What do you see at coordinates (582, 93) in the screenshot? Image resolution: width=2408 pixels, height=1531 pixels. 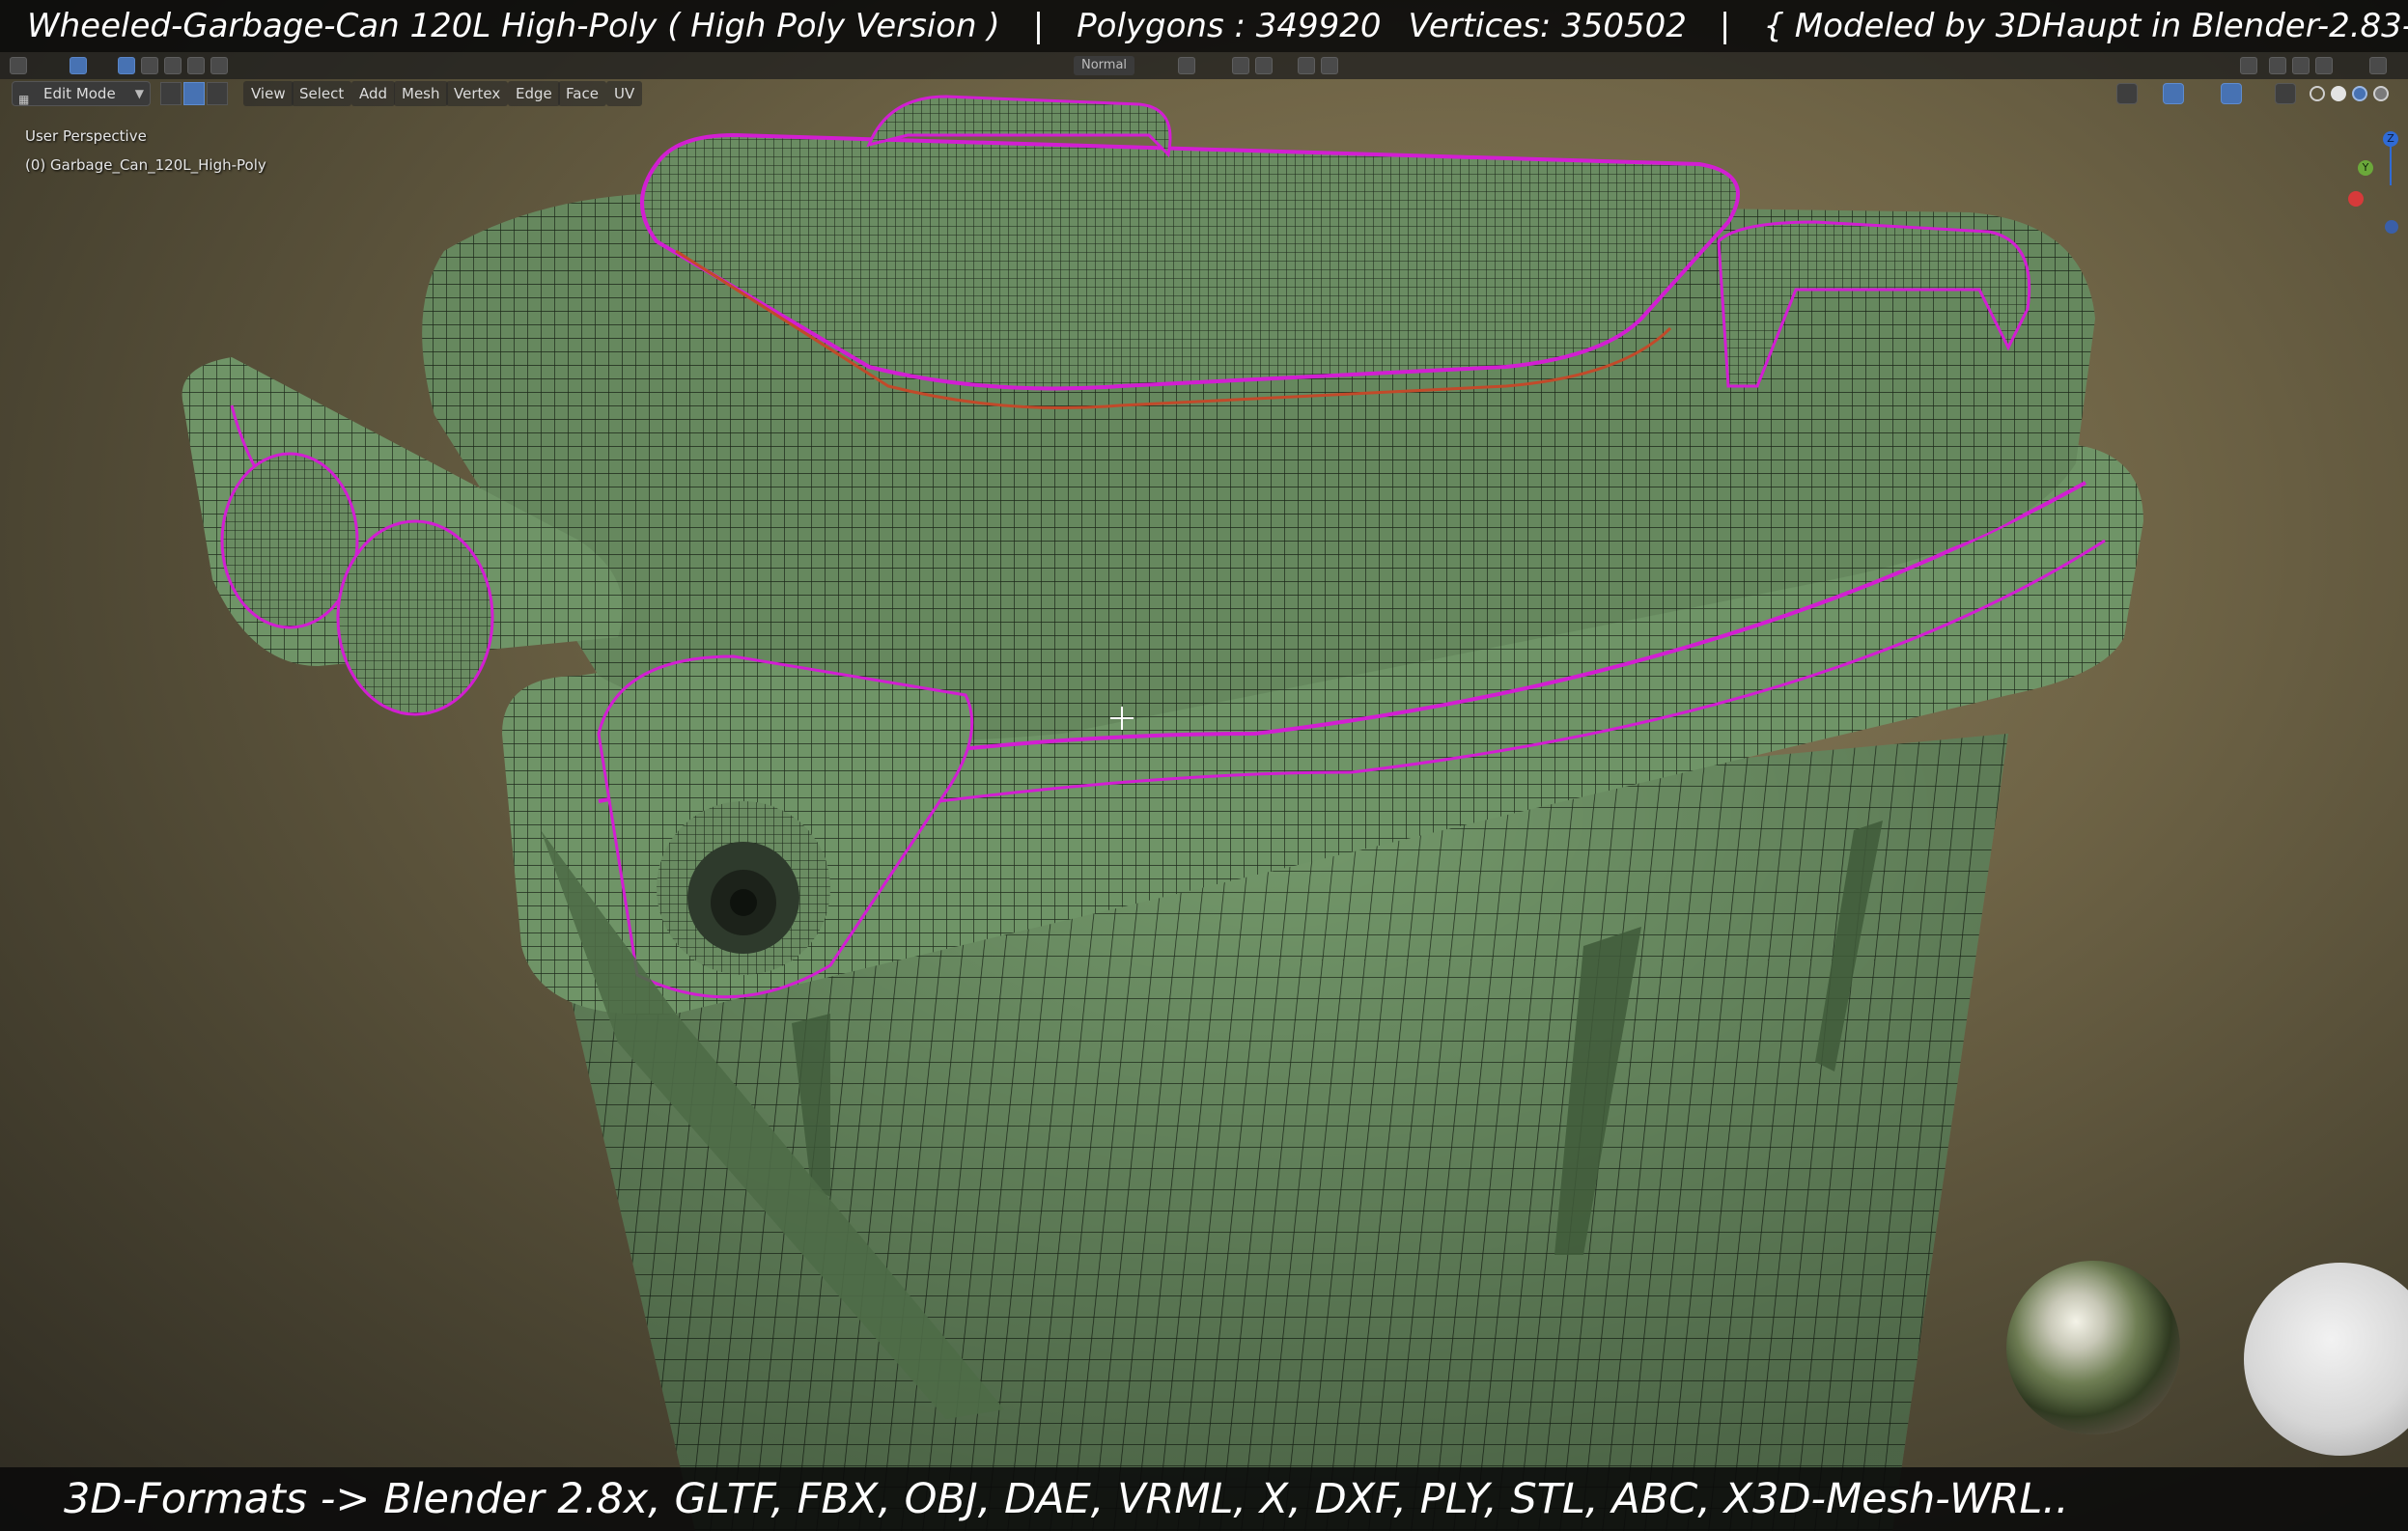 I see `menu-face: Face` at bounding box center [582, 93].